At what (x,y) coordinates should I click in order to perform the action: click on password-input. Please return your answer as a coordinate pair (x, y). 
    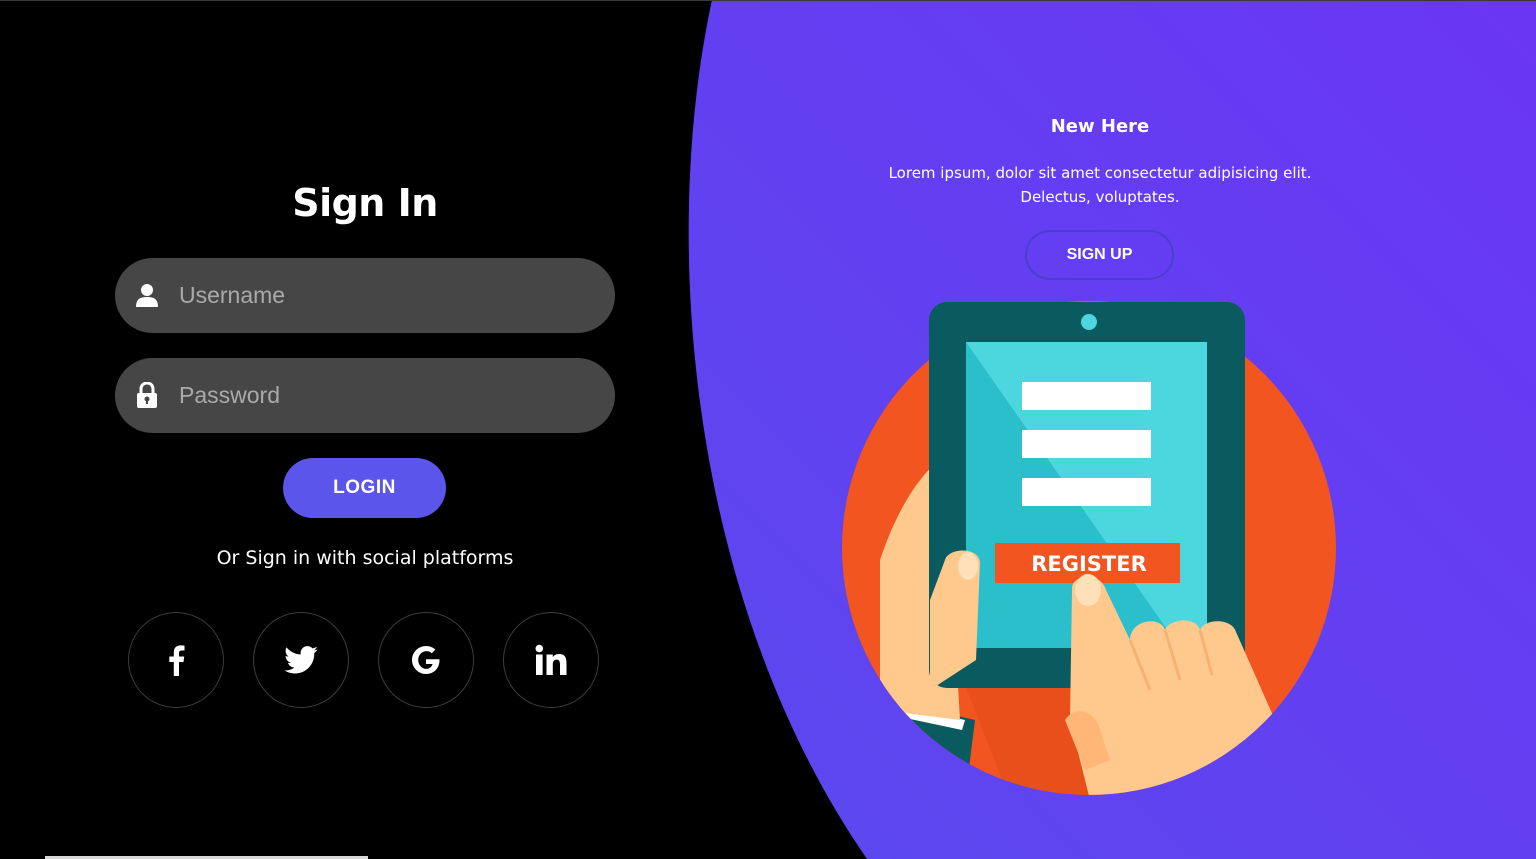
    Looking at the image, I should click on (384, 395).